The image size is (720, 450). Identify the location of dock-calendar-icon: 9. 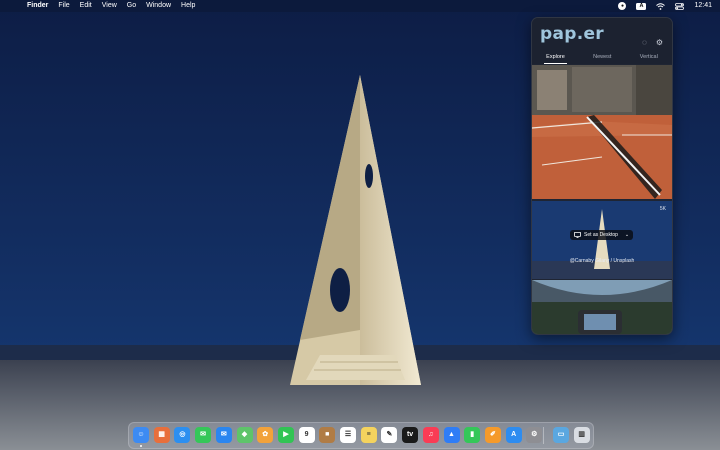
(306, 435).